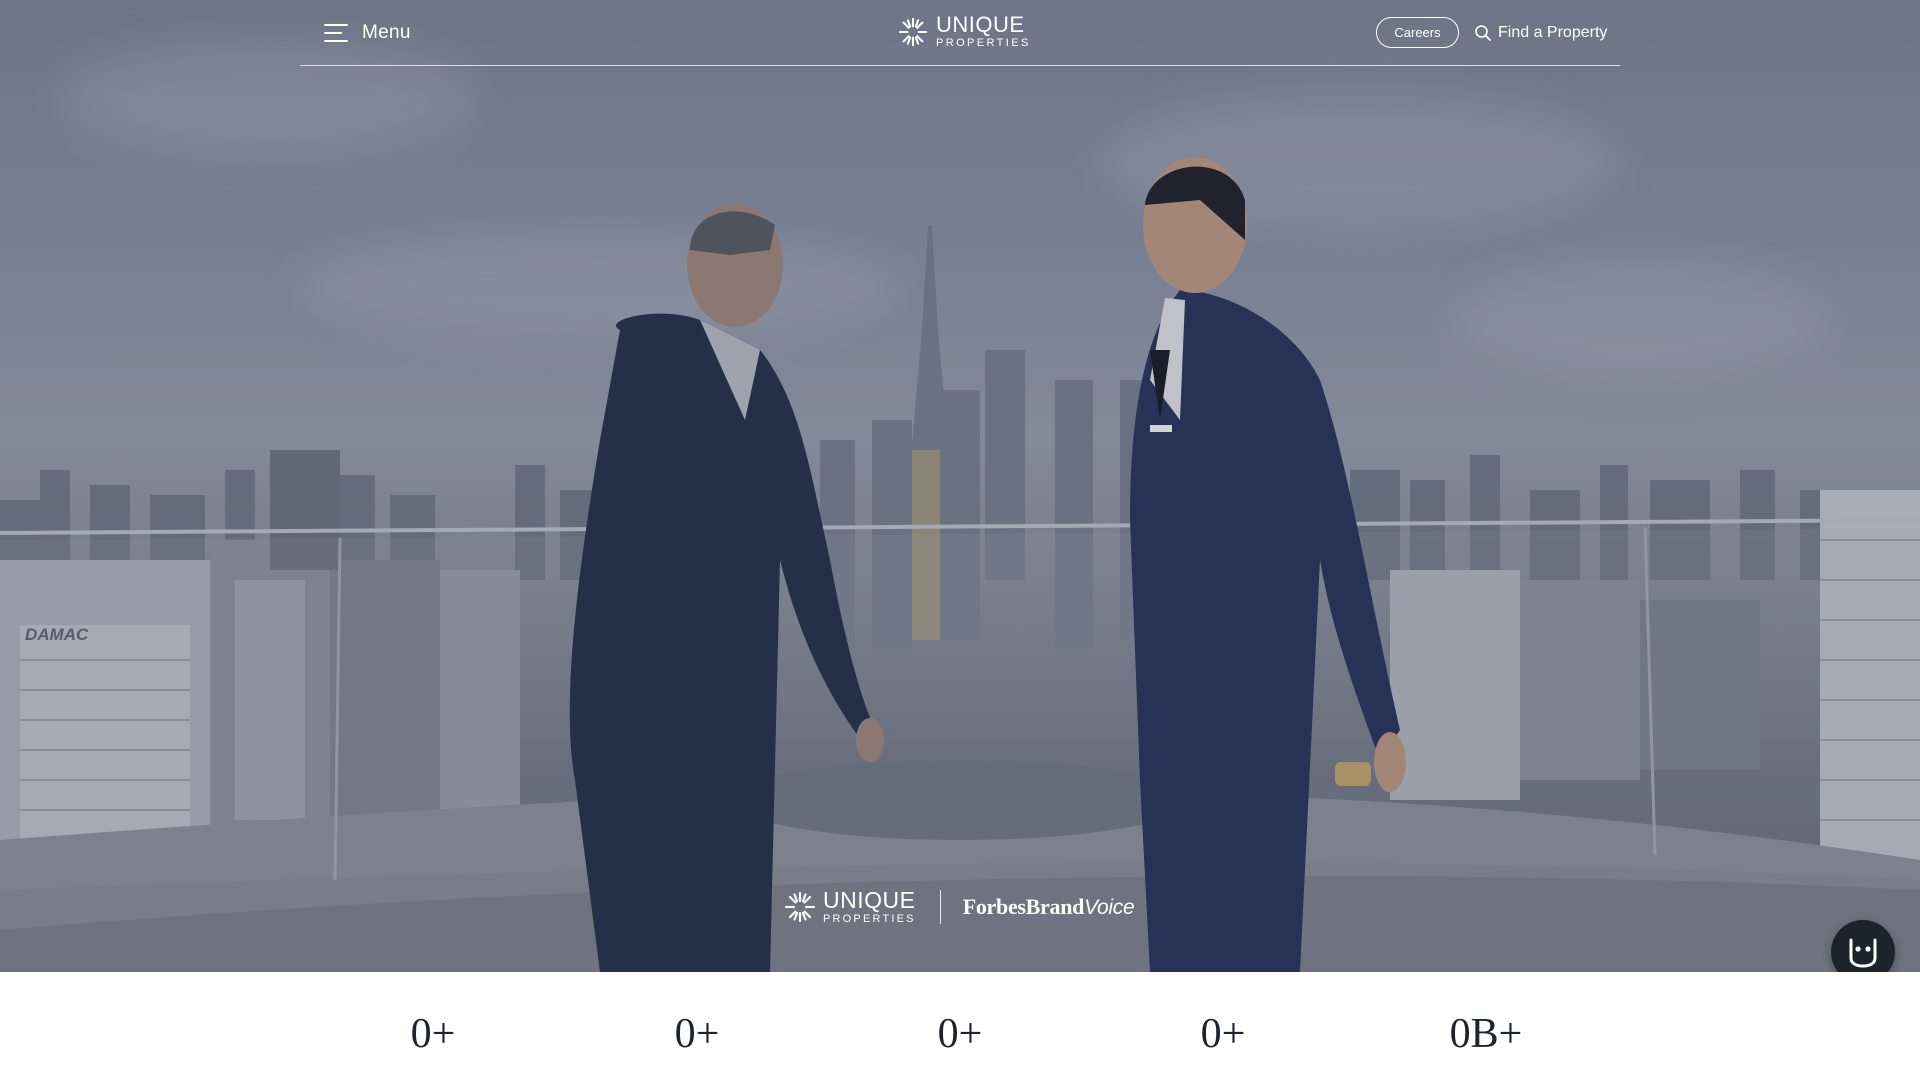 Image resolution: width=1920 pixels, height=1080 pixels. Describe the element at coordinates (1023, 906) in the screenshot. I see `forbes-main: ForbesBrand` at that location.